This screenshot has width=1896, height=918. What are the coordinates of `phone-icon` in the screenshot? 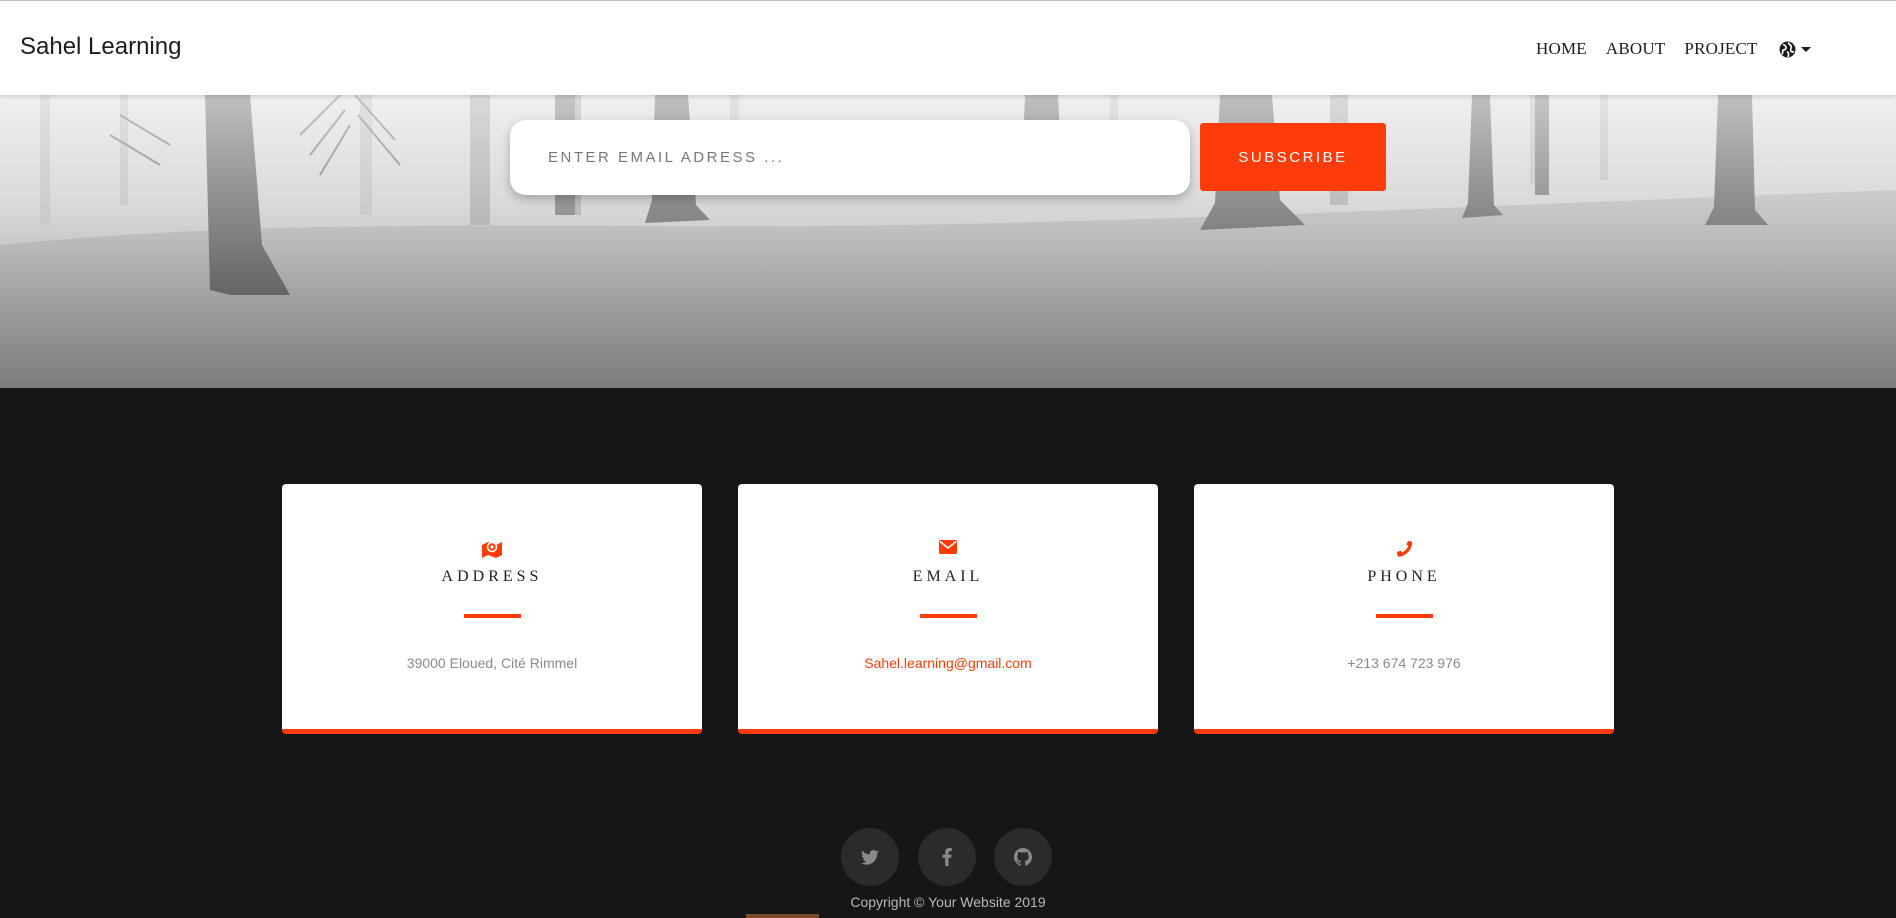 It's located at (1405, 549).